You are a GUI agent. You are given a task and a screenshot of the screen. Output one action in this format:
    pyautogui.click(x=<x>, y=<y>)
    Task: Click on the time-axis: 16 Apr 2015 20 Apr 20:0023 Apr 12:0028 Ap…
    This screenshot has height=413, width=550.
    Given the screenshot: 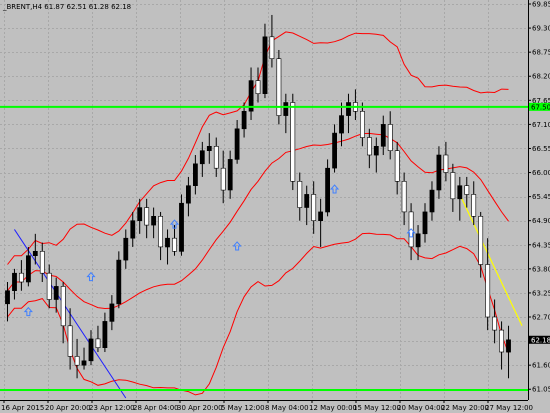 What is the action you would take?
    pyautogui.click(x=267, y=406)
    